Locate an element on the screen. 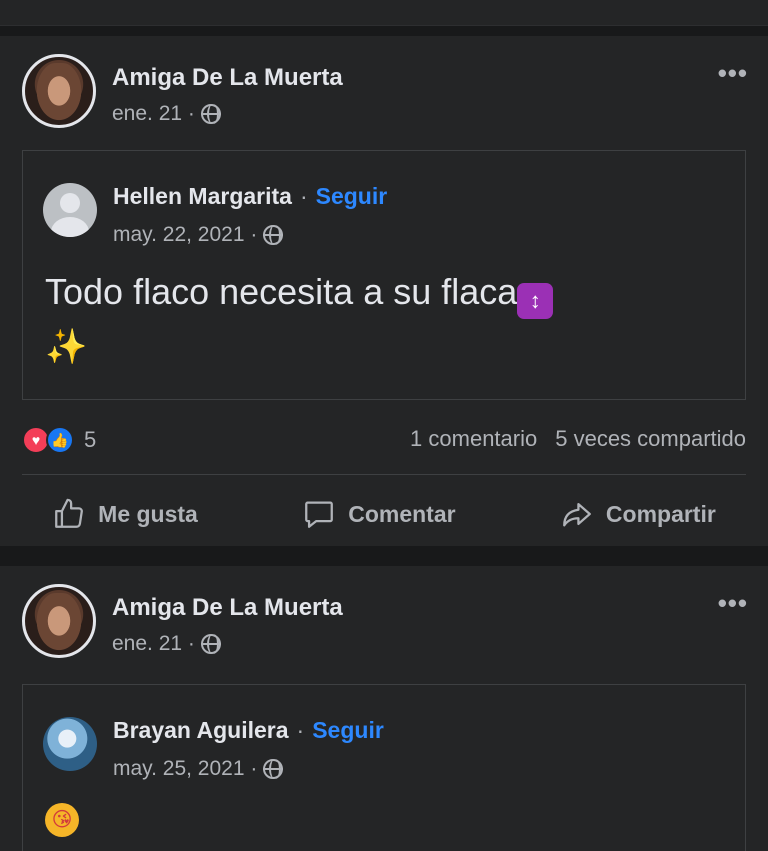 The height and width of the screenshot is (851, 768). share-button: Compartir is located at coordinates (638, 514).